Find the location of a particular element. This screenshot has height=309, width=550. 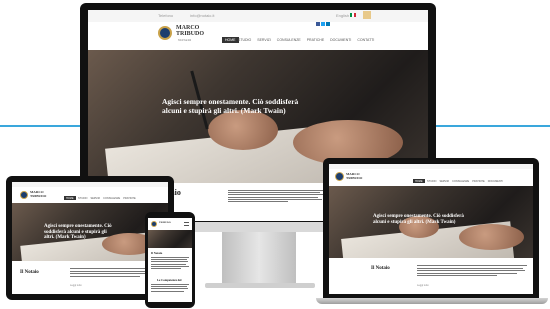

phone-screen: TRIBUDO Il Notaio Le Competenze del is located at coordinates (170, 260).